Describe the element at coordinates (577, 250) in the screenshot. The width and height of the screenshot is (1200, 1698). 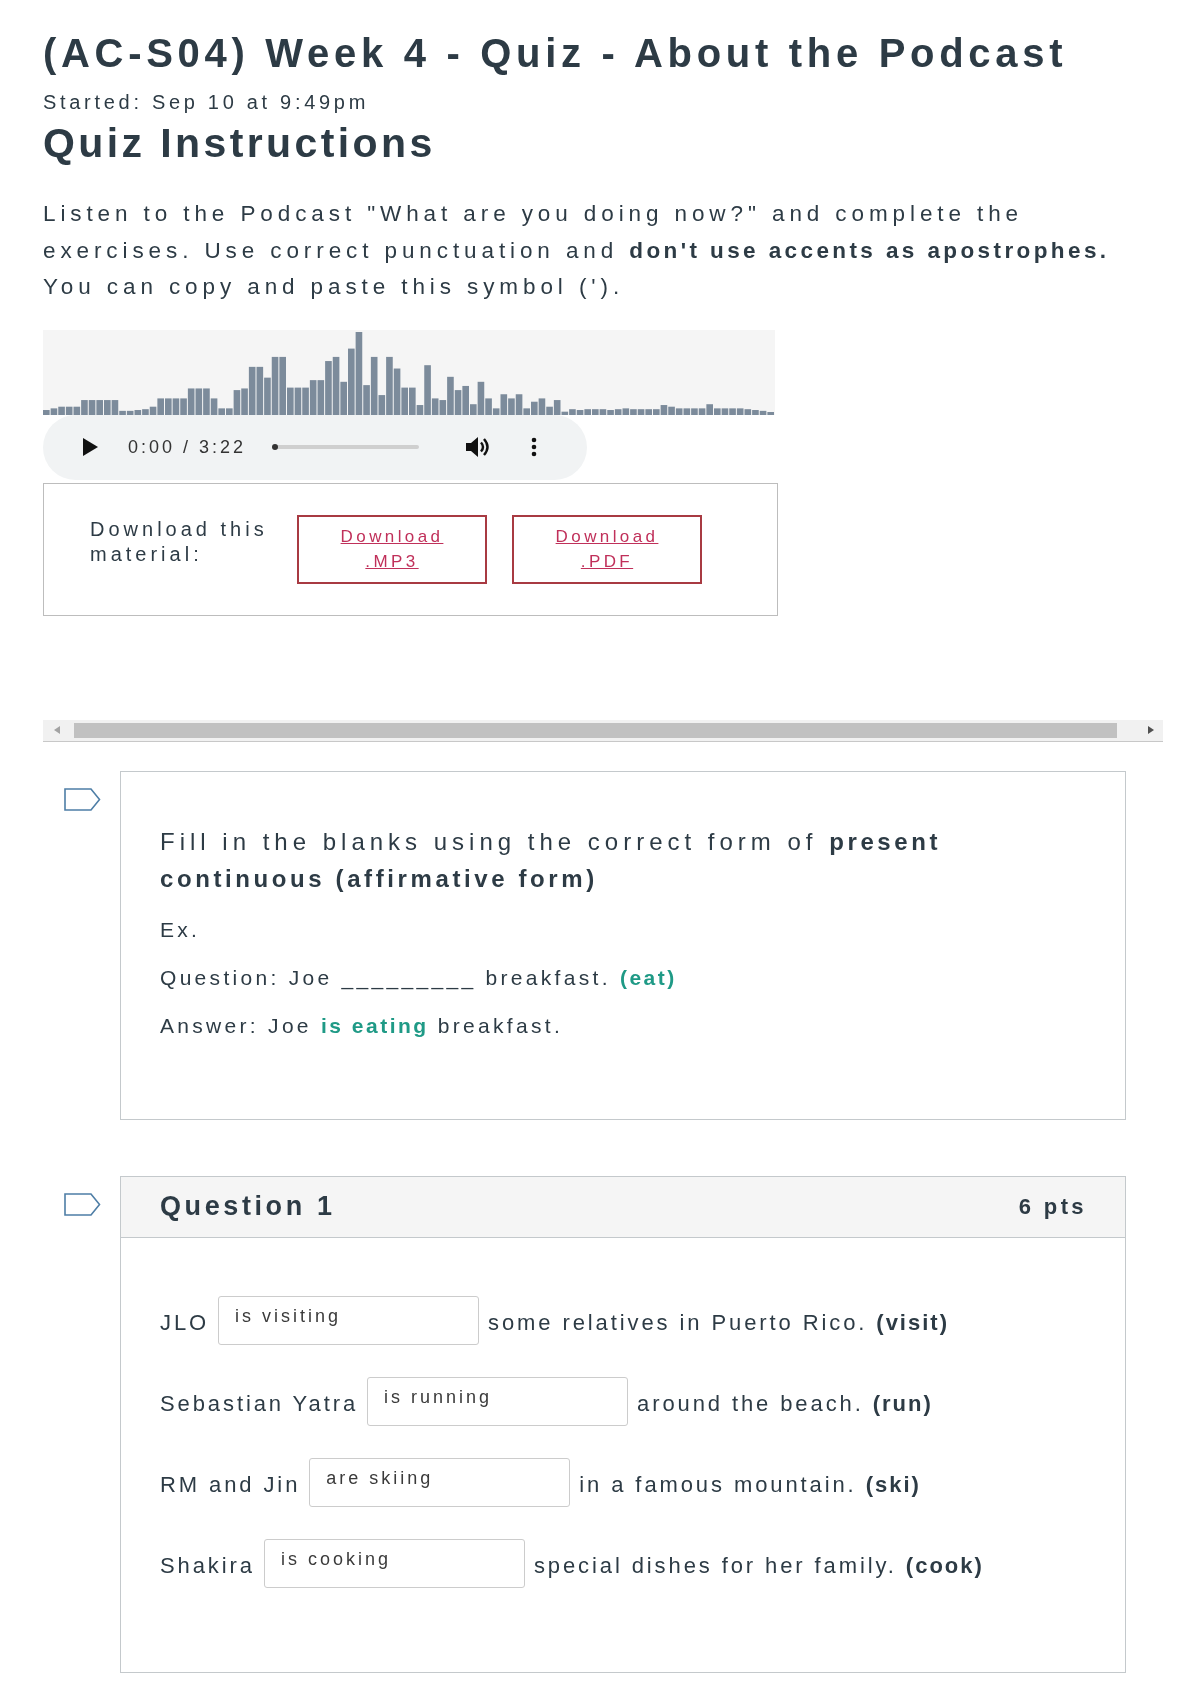
I see `instructions-text: Listen to the Podcast "What are you doing now?" and complete the exercises. Use correct punctuation and don't use accents as apostrophes. You can copy and paste this symbol (').` at that location.